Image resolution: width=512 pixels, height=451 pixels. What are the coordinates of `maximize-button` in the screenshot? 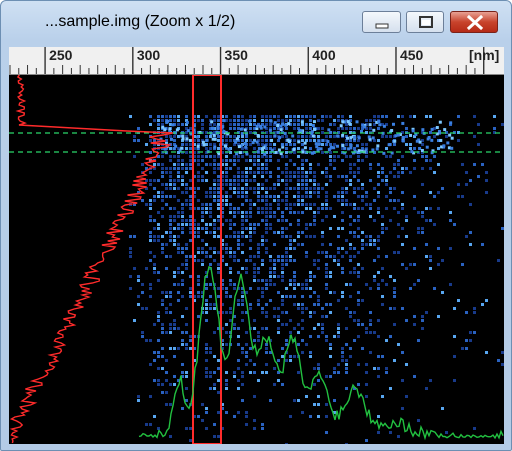 It's located at (425, 22).